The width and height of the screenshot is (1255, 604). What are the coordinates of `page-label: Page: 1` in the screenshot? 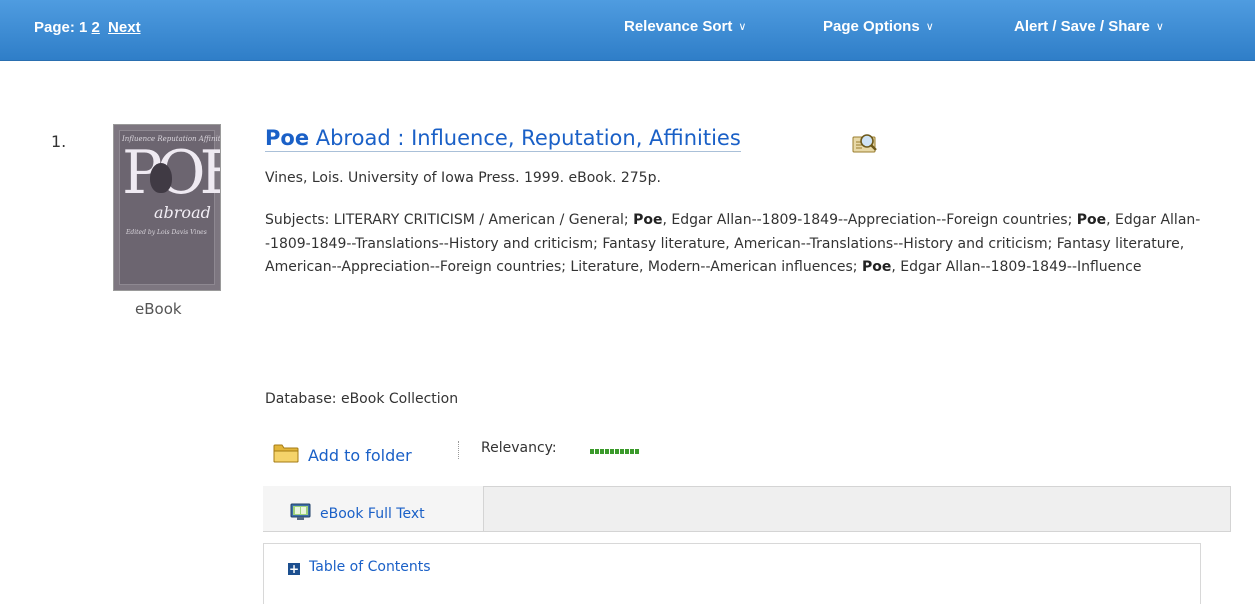 It's located at (61, 27).